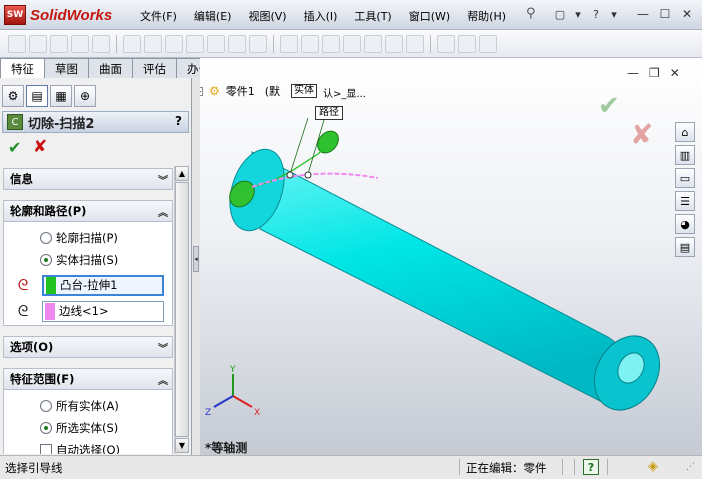 The width and height of the screenshot is (702, 479). What do you see at coordinates (214, 91) in the screenshot?
I see `part-icon: ⚙` at bounding box center [214, 91].